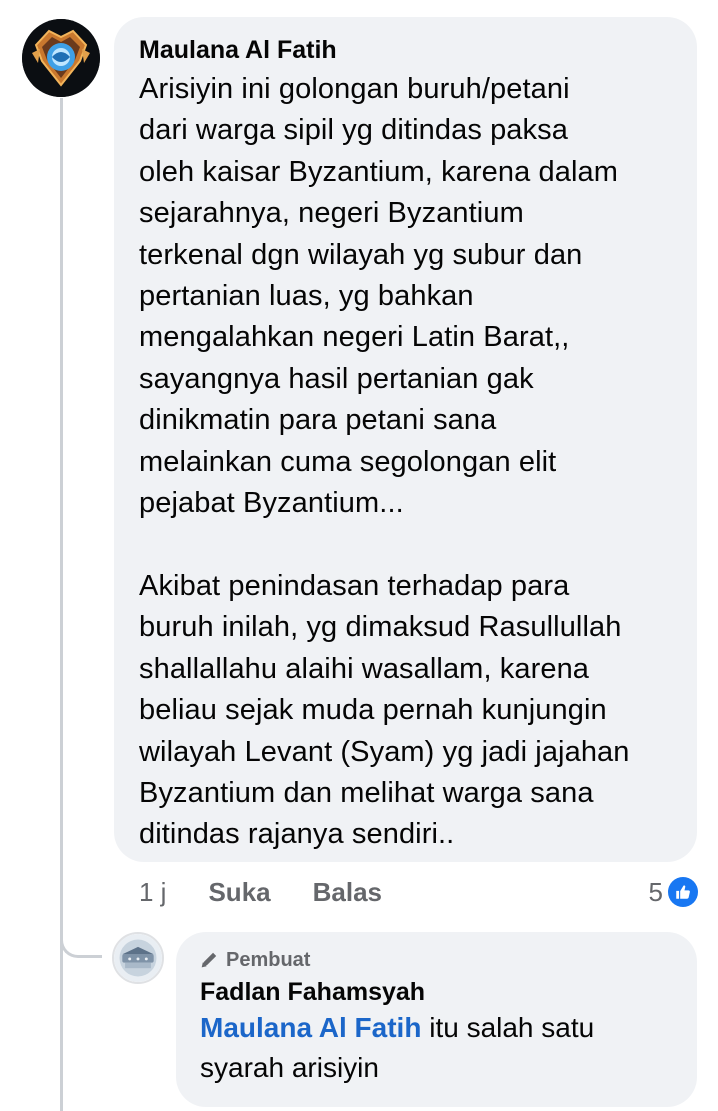  Describe the element at coordinates (655, 891) in the screenshot. I see `reaction-count: 5` at that location.